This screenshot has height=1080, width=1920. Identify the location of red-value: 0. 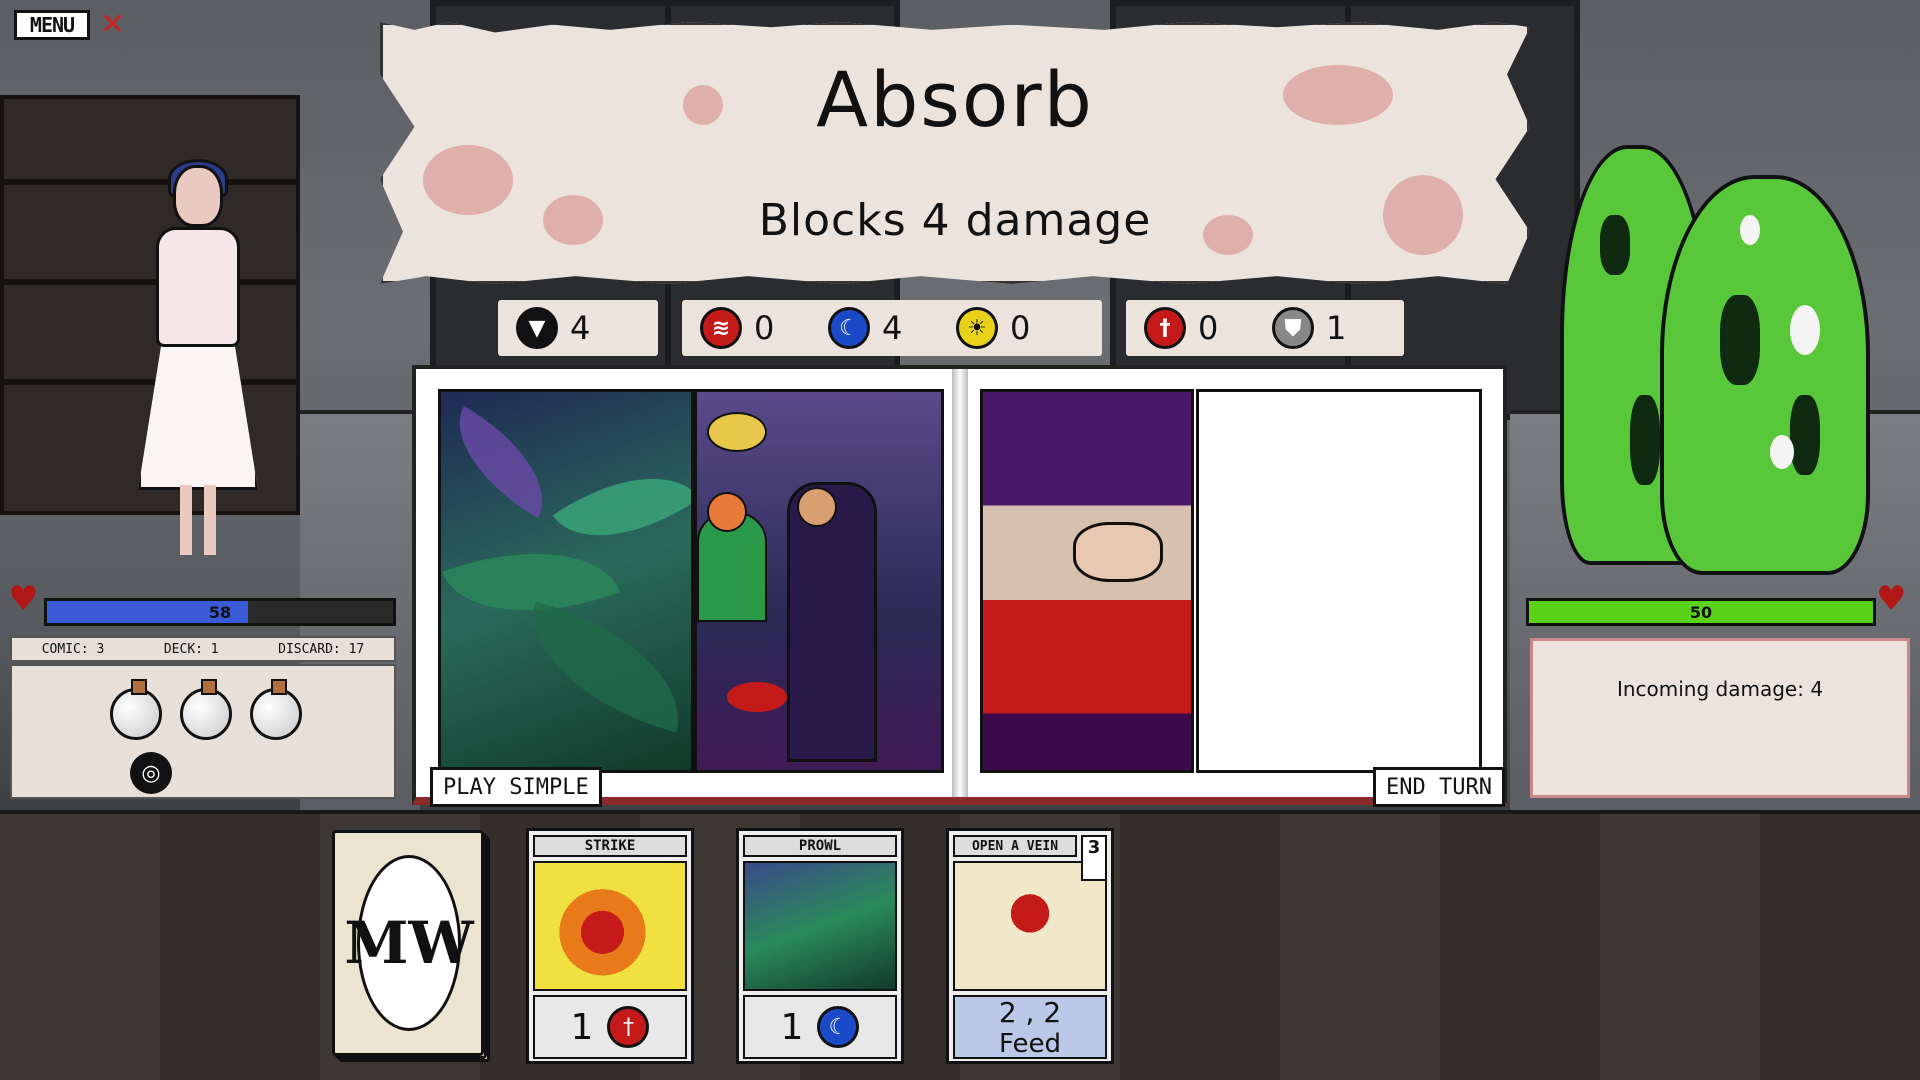
(764, 328).